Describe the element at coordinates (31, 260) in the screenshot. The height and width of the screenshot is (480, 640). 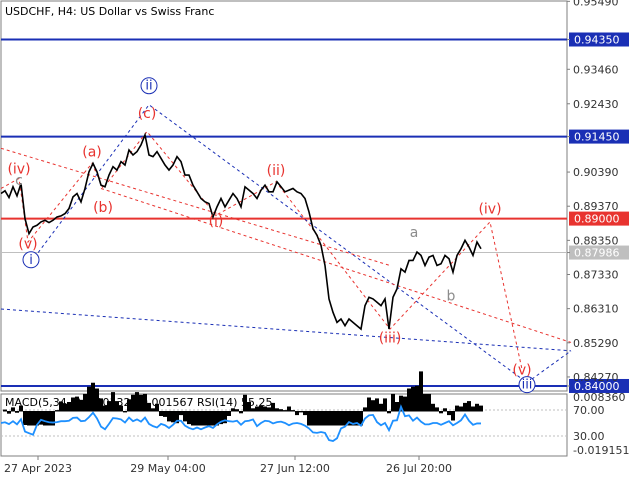
I see `wave-label-blue: i` at that location.